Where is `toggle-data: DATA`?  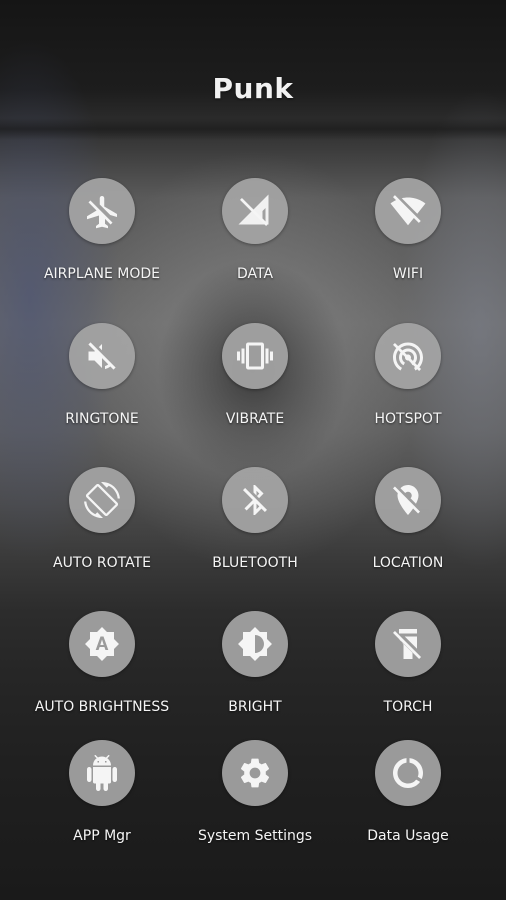 toggle-data: DATA is located at coordinates (255, 230).